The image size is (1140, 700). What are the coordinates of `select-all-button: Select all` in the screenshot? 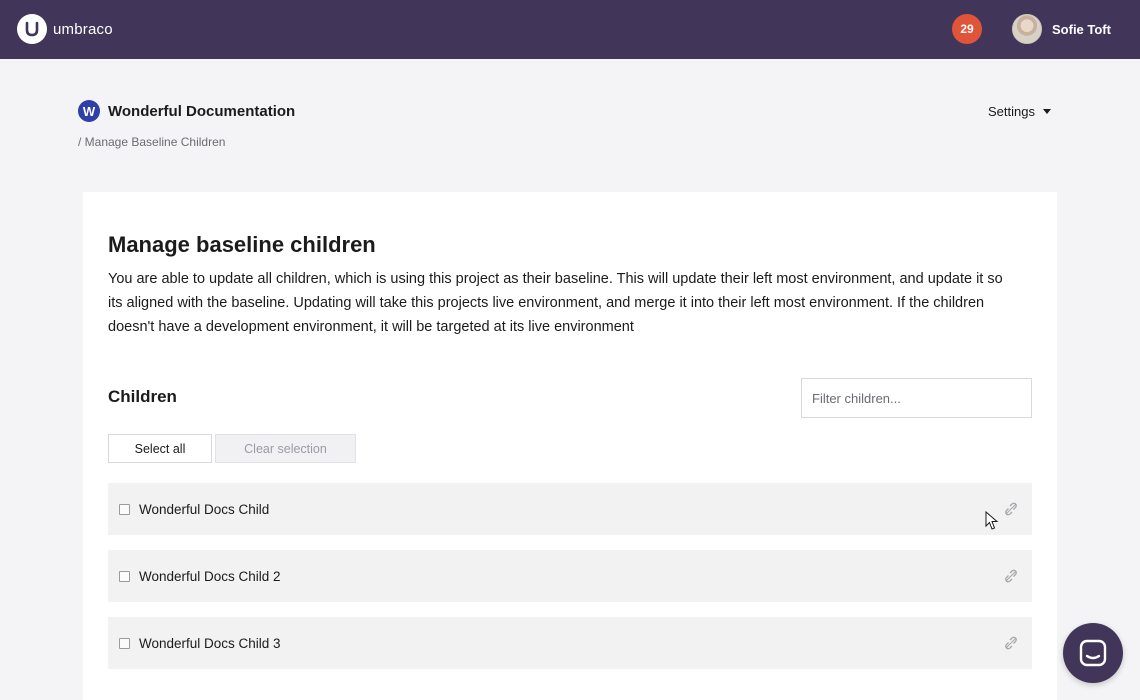 It's located at (160, 448).